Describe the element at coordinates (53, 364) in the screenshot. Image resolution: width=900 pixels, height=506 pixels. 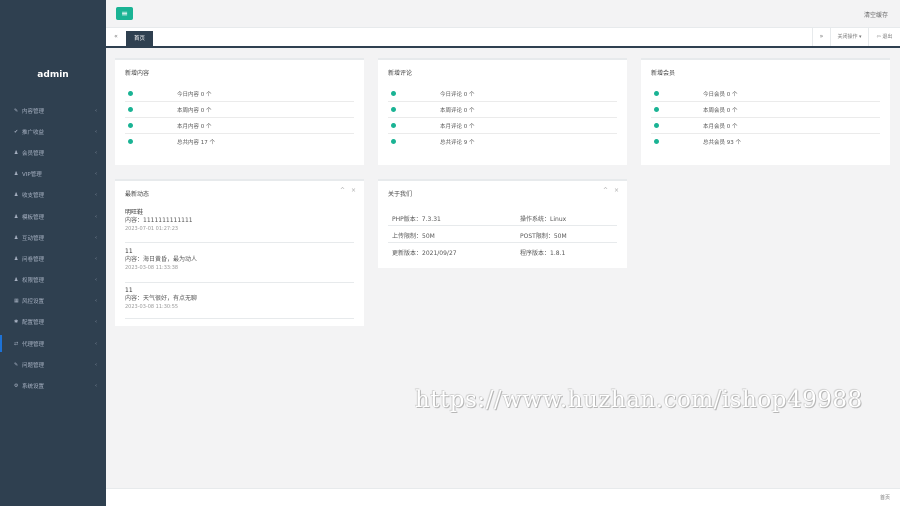
I see `sidebar-item-questions: ✎ 问题管理 ‹` at that location.